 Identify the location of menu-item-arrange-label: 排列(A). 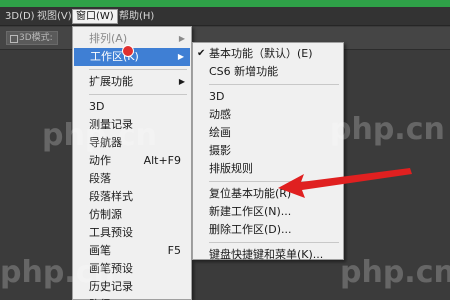
(108, 38).